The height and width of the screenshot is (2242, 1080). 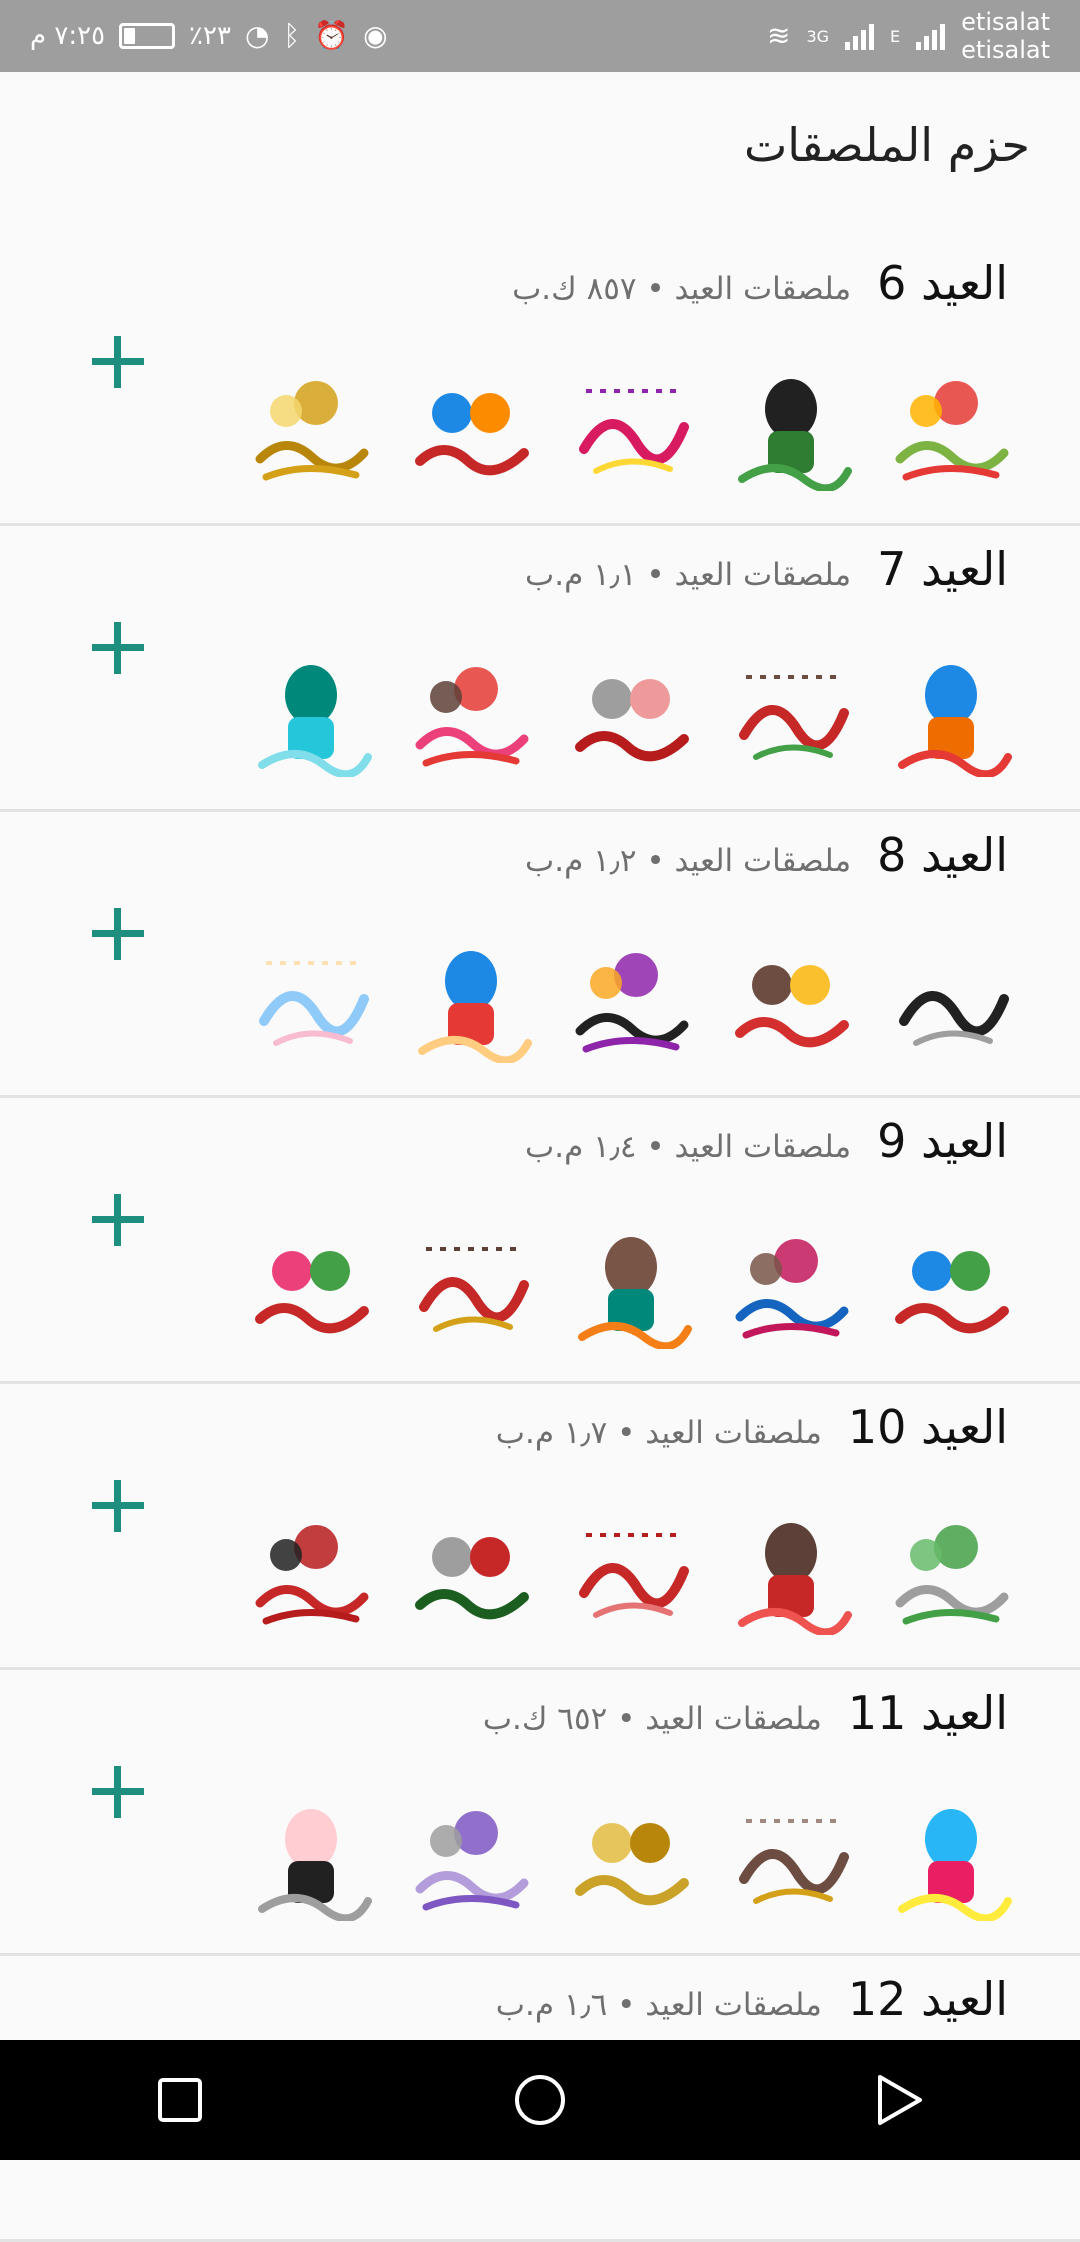 What do you see at coordinates (900, 2100) in the screenshot?
I see `triangle-back-icon` at bounding box center [900, 2100].